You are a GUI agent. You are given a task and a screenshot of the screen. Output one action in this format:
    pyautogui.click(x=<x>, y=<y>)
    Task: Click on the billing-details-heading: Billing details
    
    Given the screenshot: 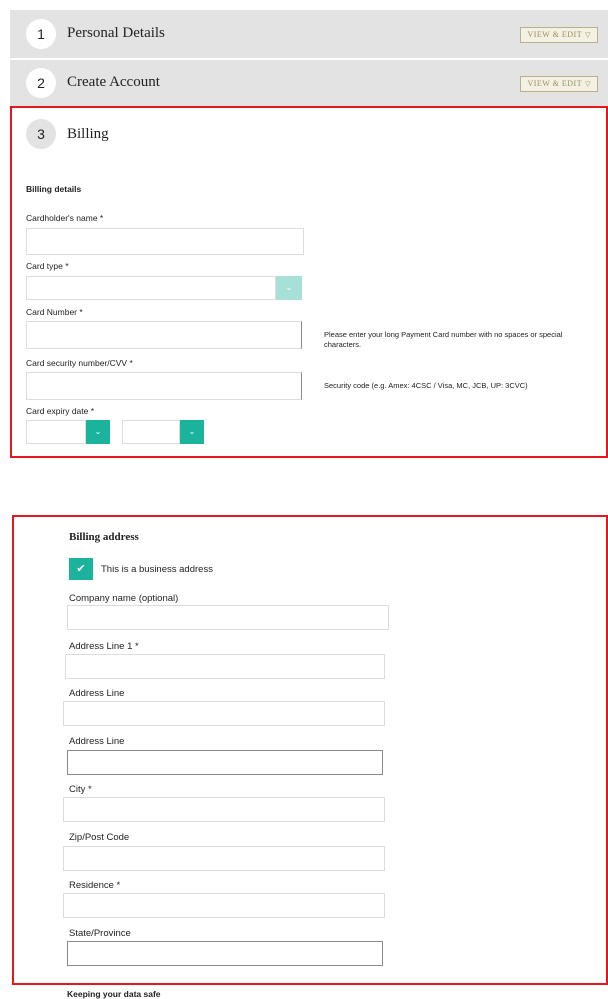 What is the action you would take?
    pyautogui.click(x=54, y=189)
    